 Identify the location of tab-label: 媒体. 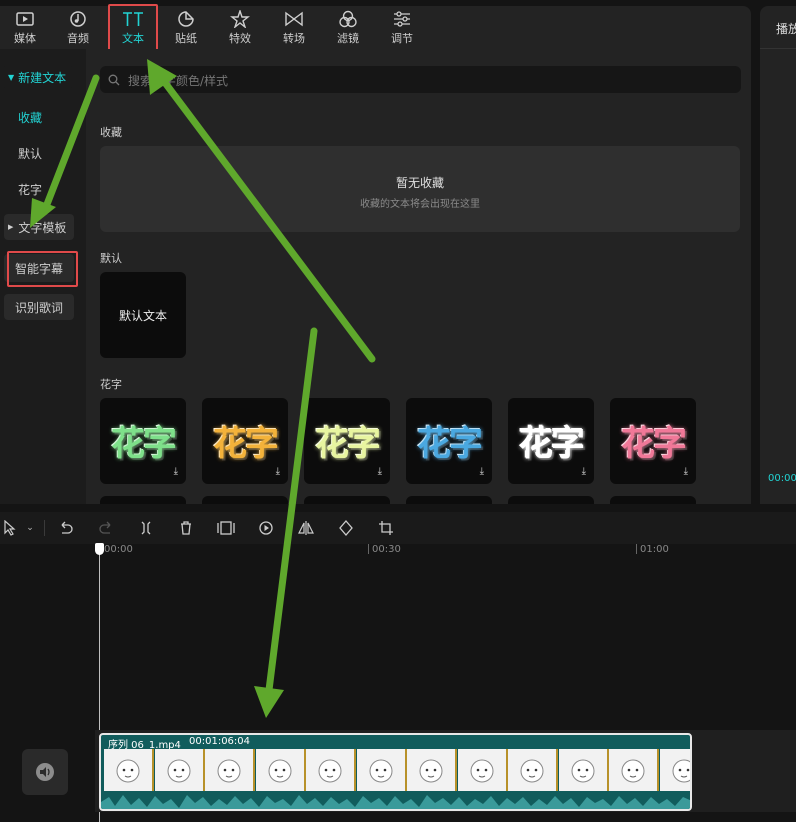
(25, 38).